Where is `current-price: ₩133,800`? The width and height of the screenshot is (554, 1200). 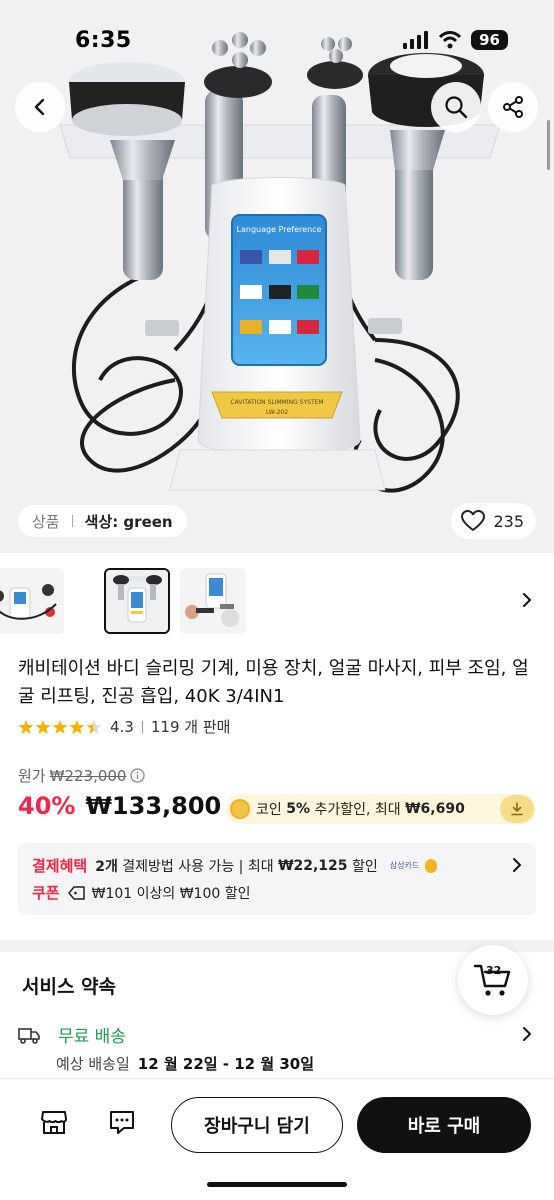 current-price: ₩133,800 is located at coordinates (153, 806).